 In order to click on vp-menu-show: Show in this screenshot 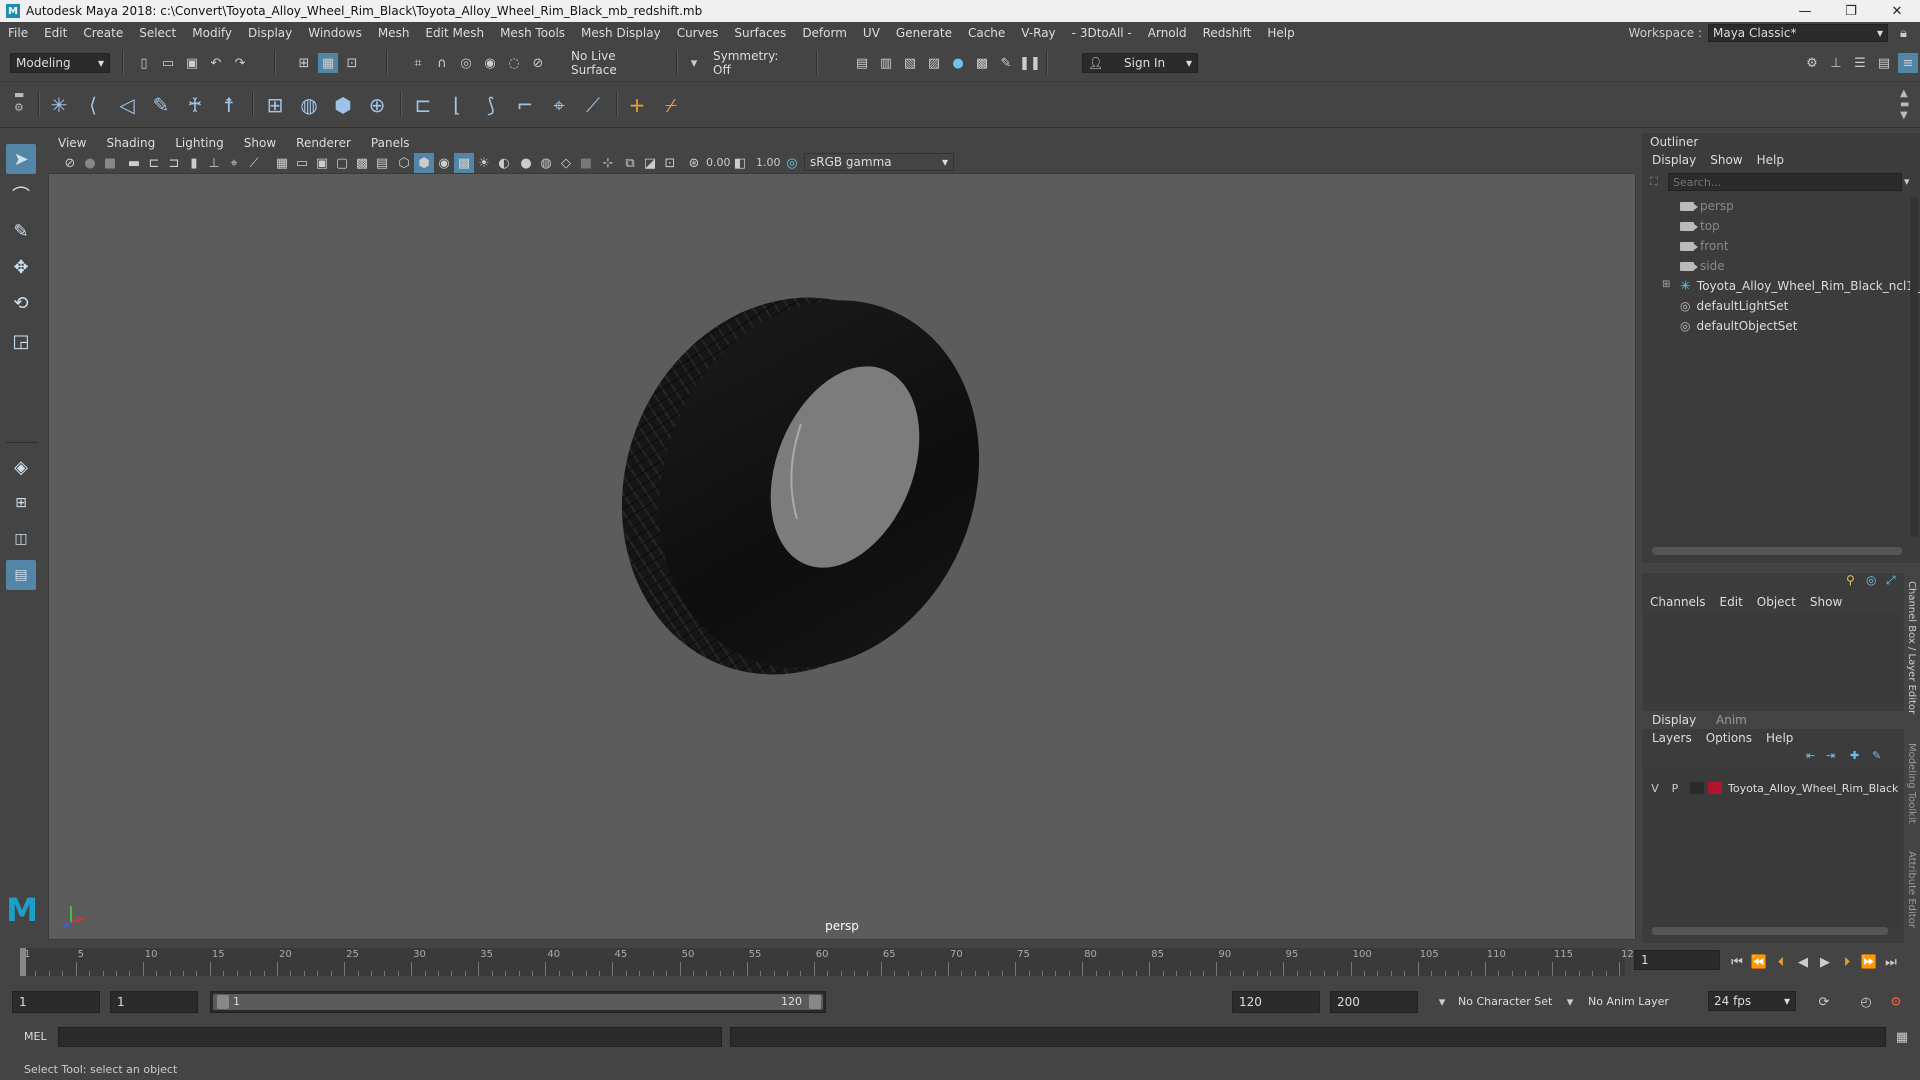, I will do `click(260, 143)`.